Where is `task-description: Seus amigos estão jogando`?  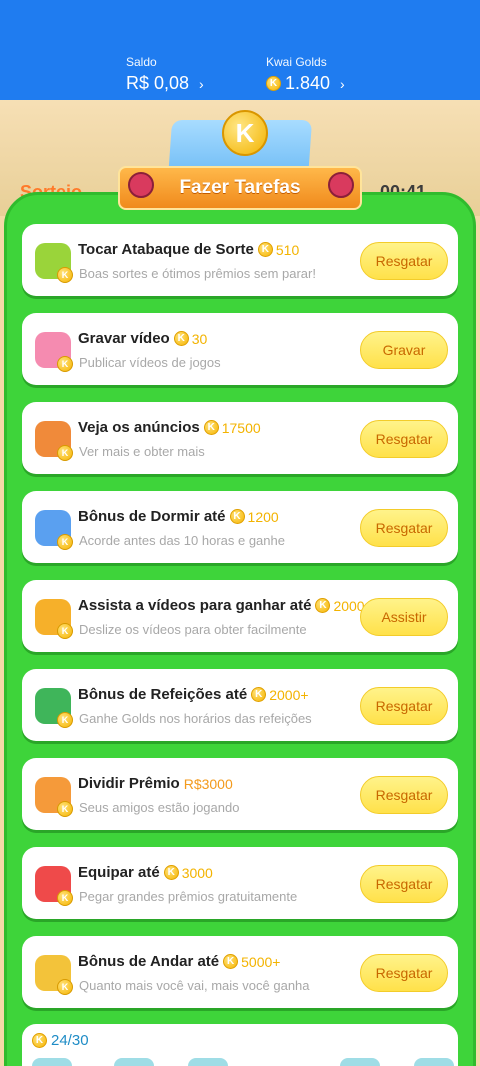 task-description: Seus amigos estão jogando is located at coordinates (159, 807).